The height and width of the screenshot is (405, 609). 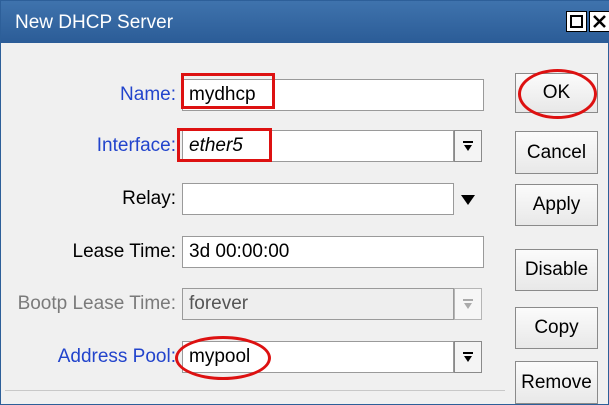 I want to click on bootp-lease-time-select: forever, so click(x=318, y=304).